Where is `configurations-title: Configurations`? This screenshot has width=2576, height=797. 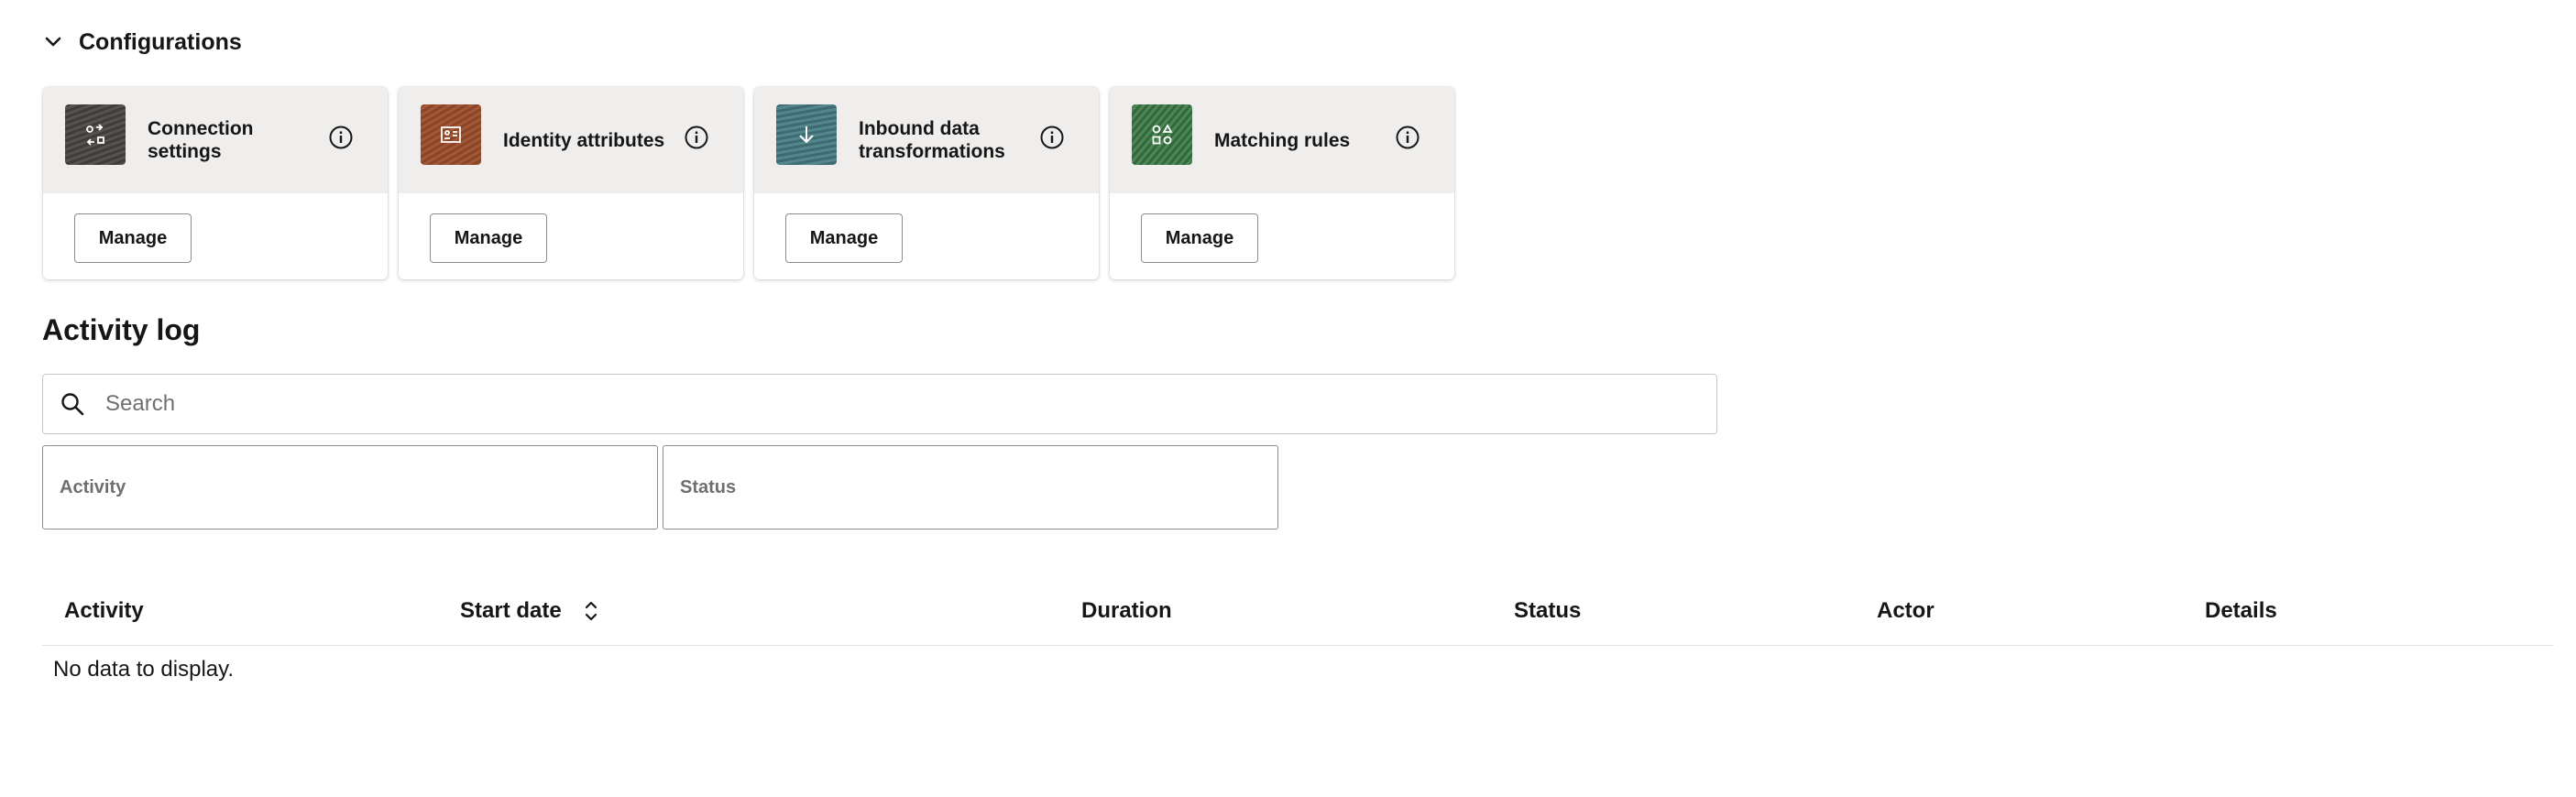 configurations-title: Configurations is located at coordinates (160, 41).